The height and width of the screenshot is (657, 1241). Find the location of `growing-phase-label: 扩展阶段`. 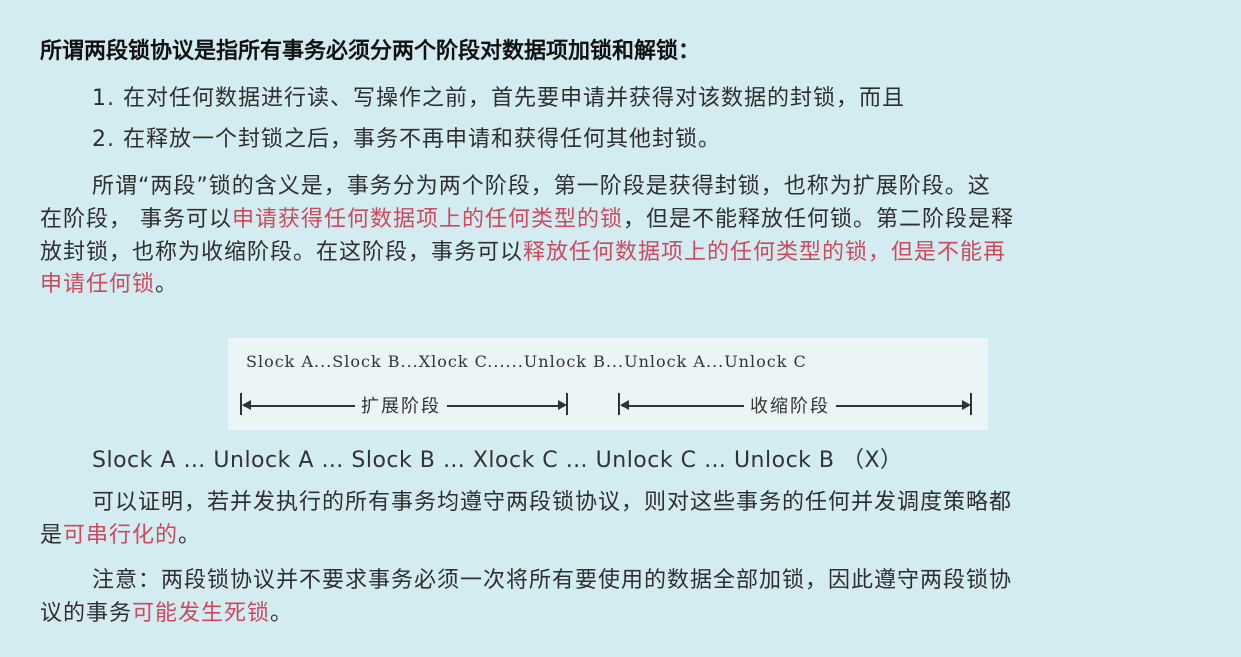

growing-phase-label: 扩展阶段 is located at coordinates (401, 405).